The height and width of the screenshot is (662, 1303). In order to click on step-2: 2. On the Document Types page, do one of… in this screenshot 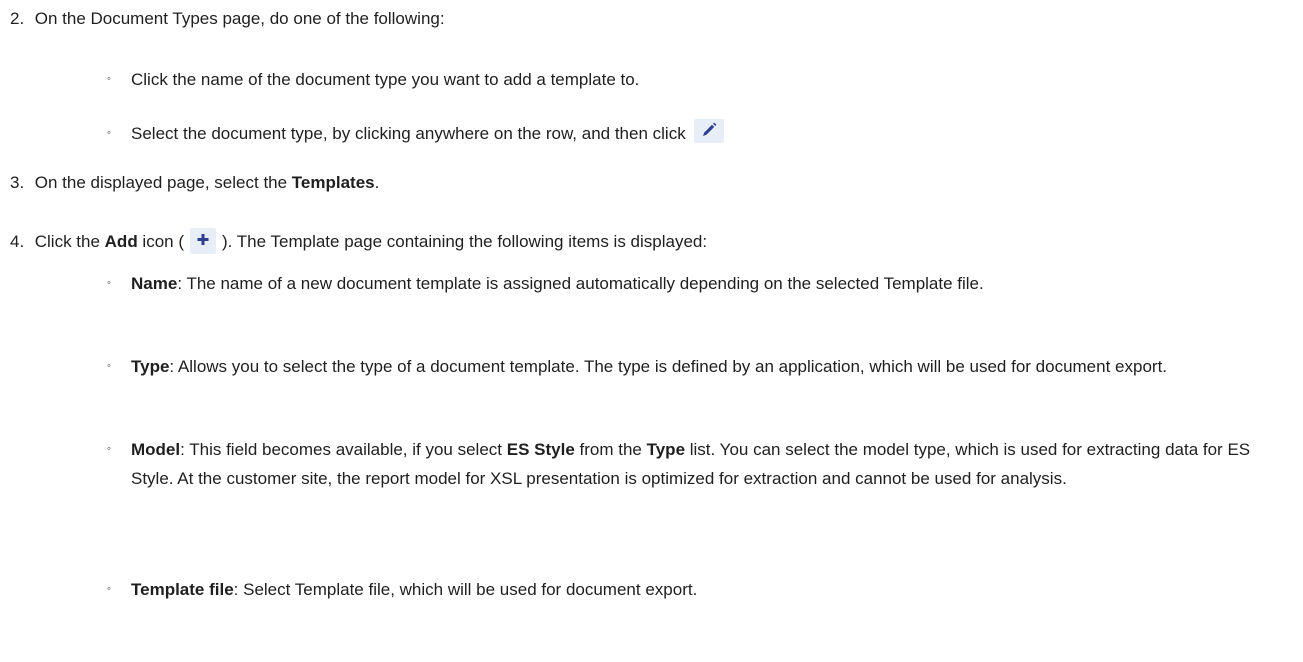, I will do `click(227, 19)`.